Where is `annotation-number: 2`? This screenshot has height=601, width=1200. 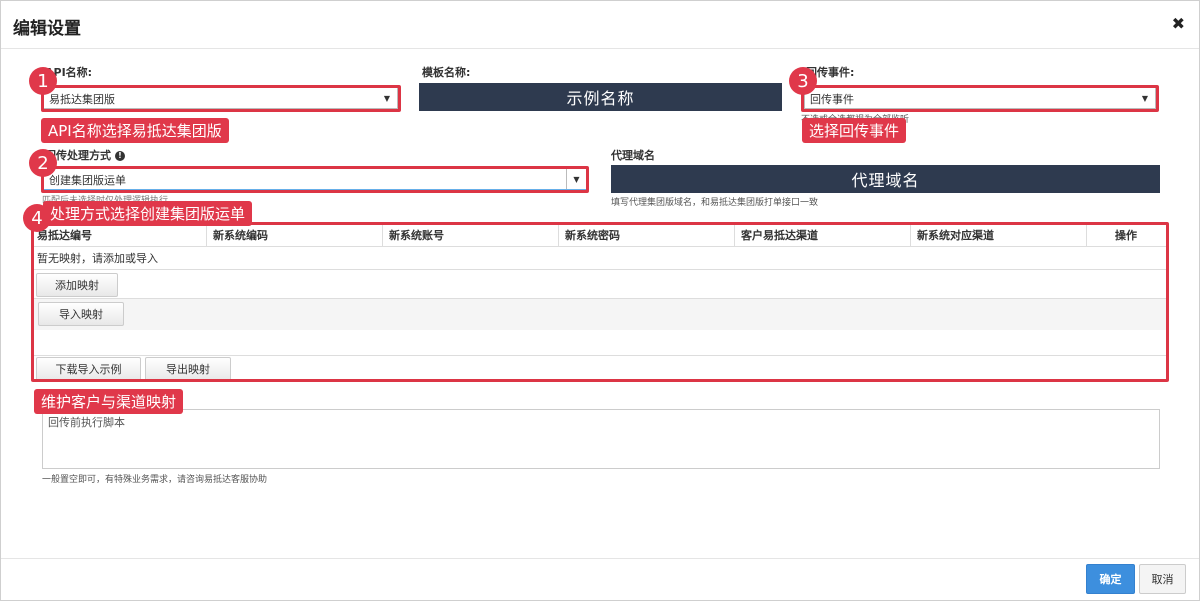 annotation-number: 2 is located at coordinates (43, 163).